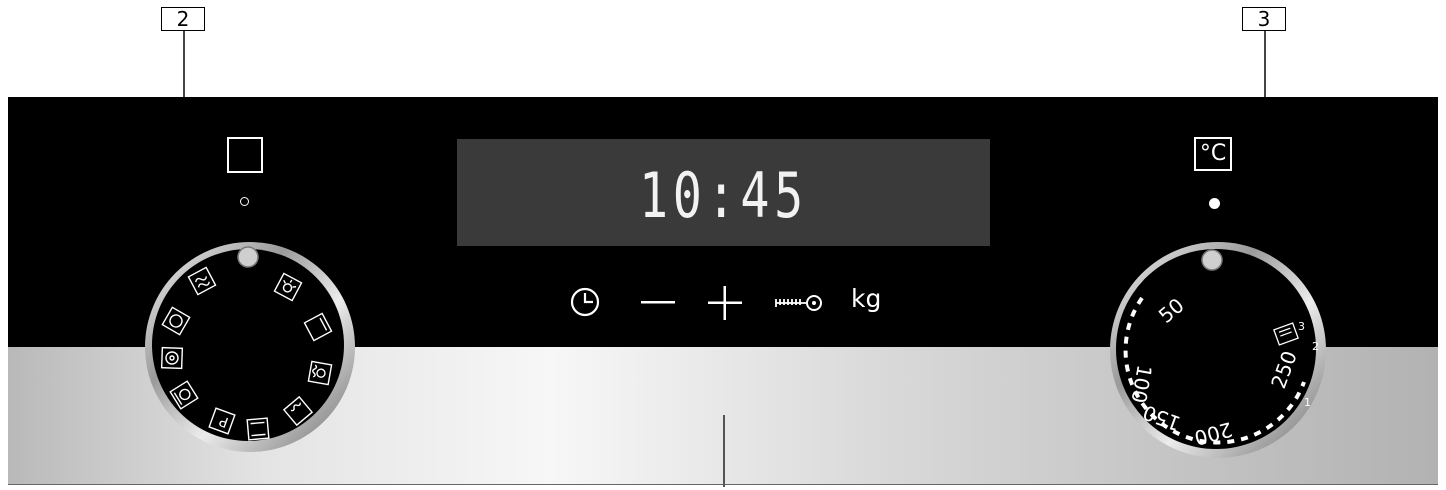 This screenshot has height=490, width=1446. Describe the element at coordinates (723, 195) in the screenshot. I see `display-time: 10:45` at that location.